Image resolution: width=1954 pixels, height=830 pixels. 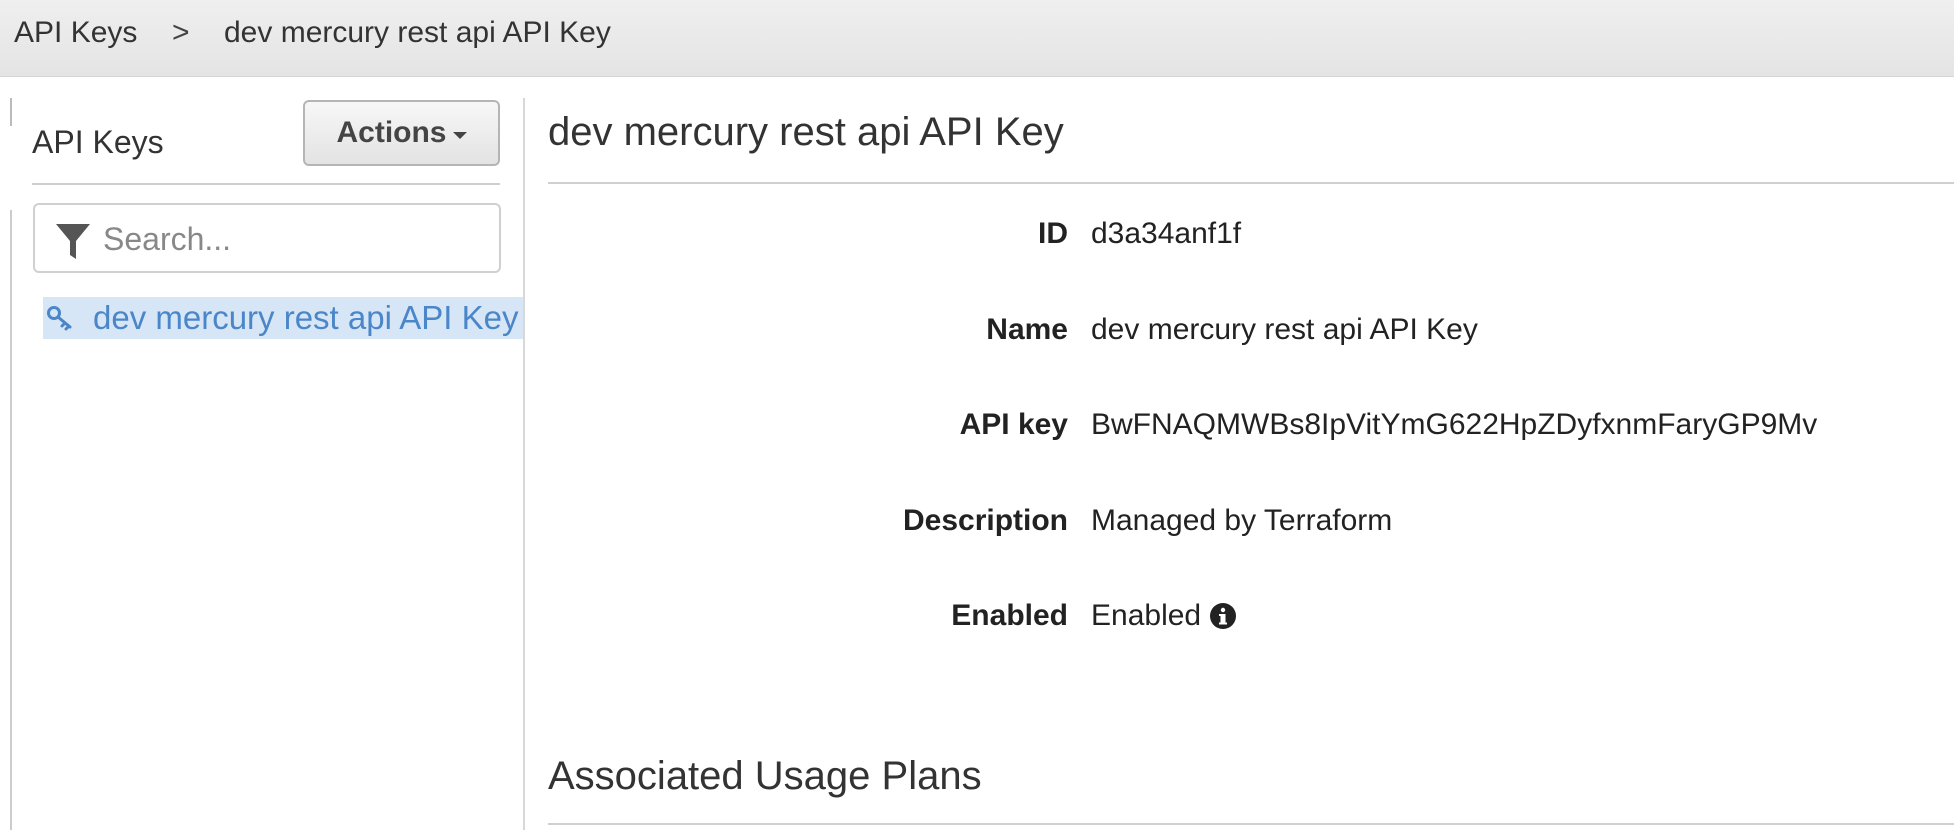 What do you see at coordinates (1053, 233) in the screenshot?
I see `id-label: ID` at bounding box center [1053, 233].